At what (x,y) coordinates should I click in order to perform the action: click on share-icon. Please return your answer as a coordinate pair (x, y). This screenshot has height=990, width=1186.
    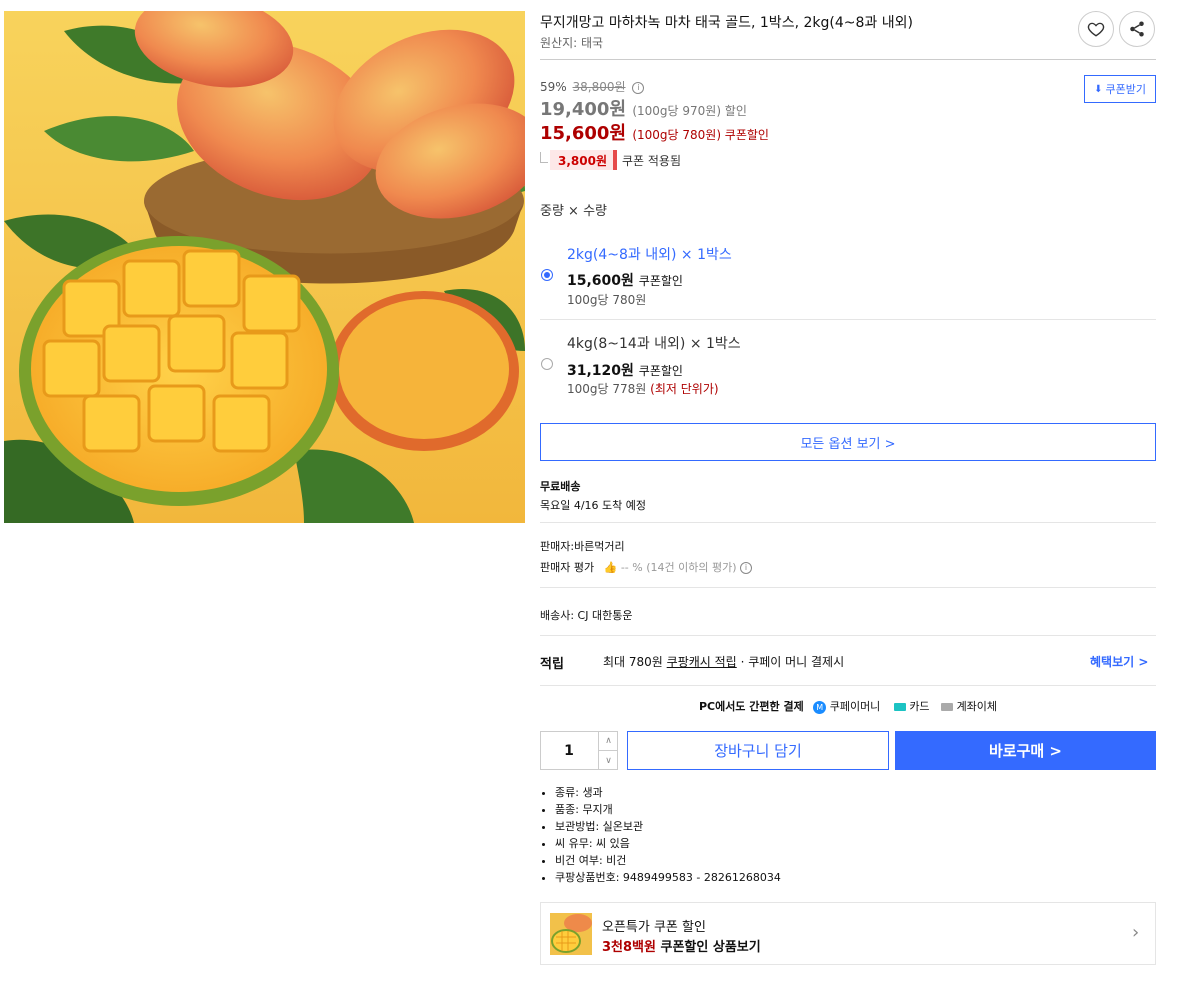
    Looking at the image, I should click on (1137, 29).